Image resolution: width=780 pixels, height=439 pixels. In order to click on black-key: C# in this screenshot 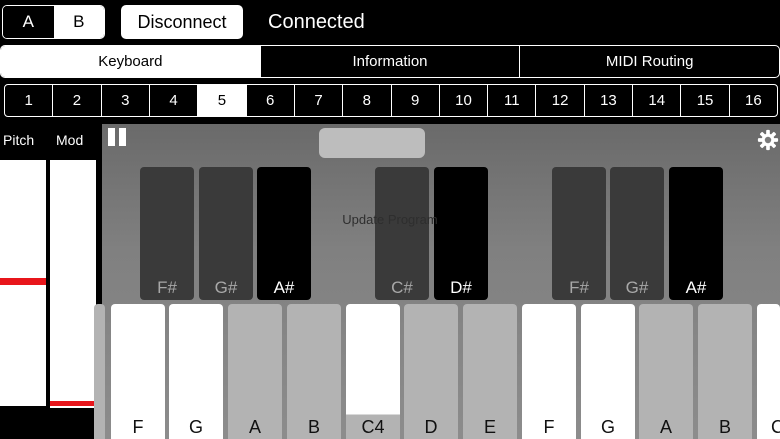, I will do `click(402, 233)`.